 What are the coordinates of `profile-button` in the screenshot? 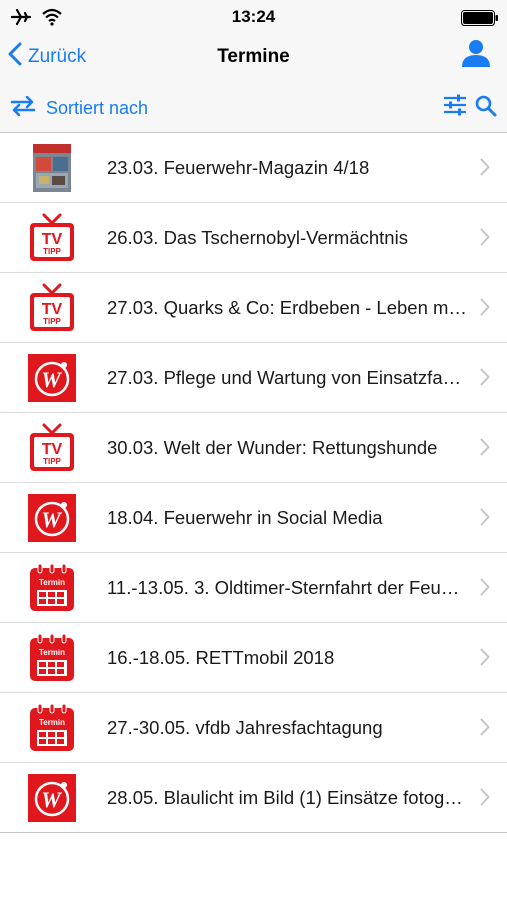 It's located at (476, 55).